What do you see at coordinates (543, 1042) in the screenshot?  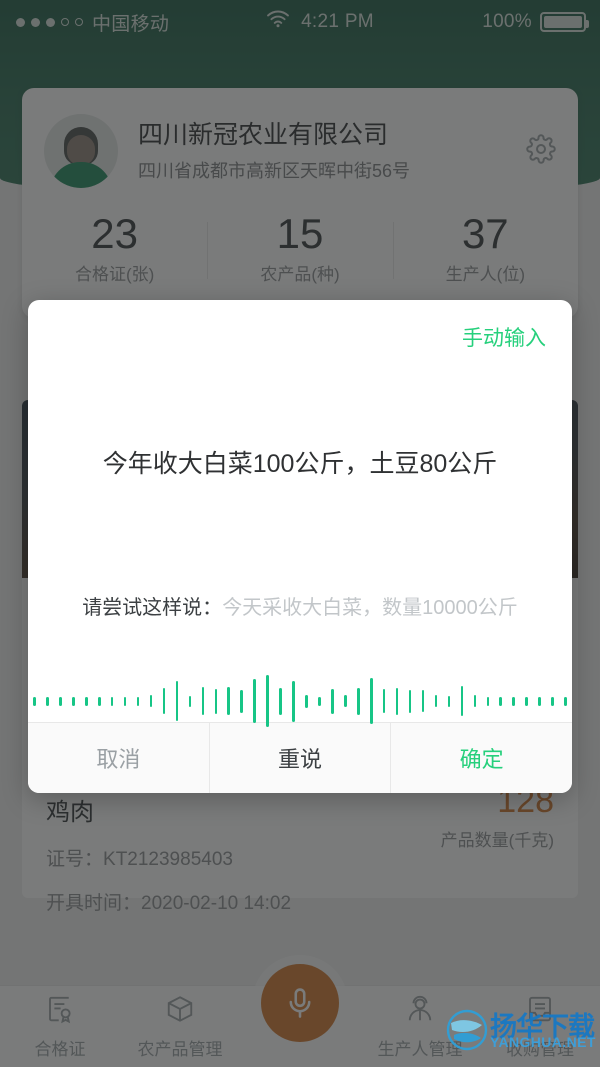 I see `watermark-subtitle: YANGHUA.NET` at bounding box center [543, 1042].